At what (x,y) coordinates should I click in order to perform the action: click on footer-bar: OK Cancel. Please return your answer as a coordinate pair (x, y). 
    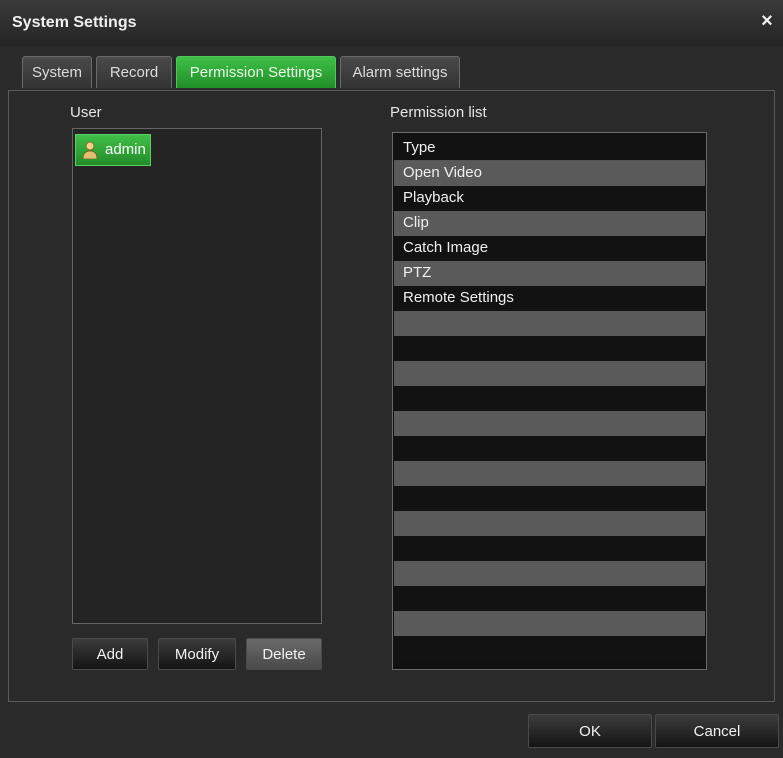
    Looking at the image, I should click on (391, 730).